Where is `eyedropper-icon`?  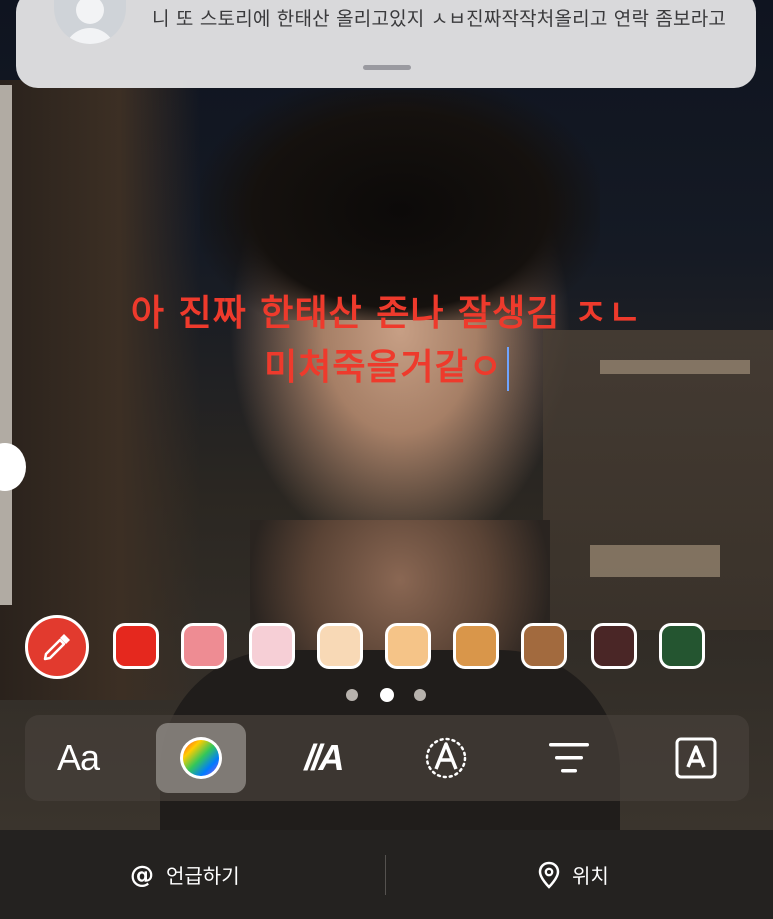
eyedropper-icon is located at coordinates (56, 647).